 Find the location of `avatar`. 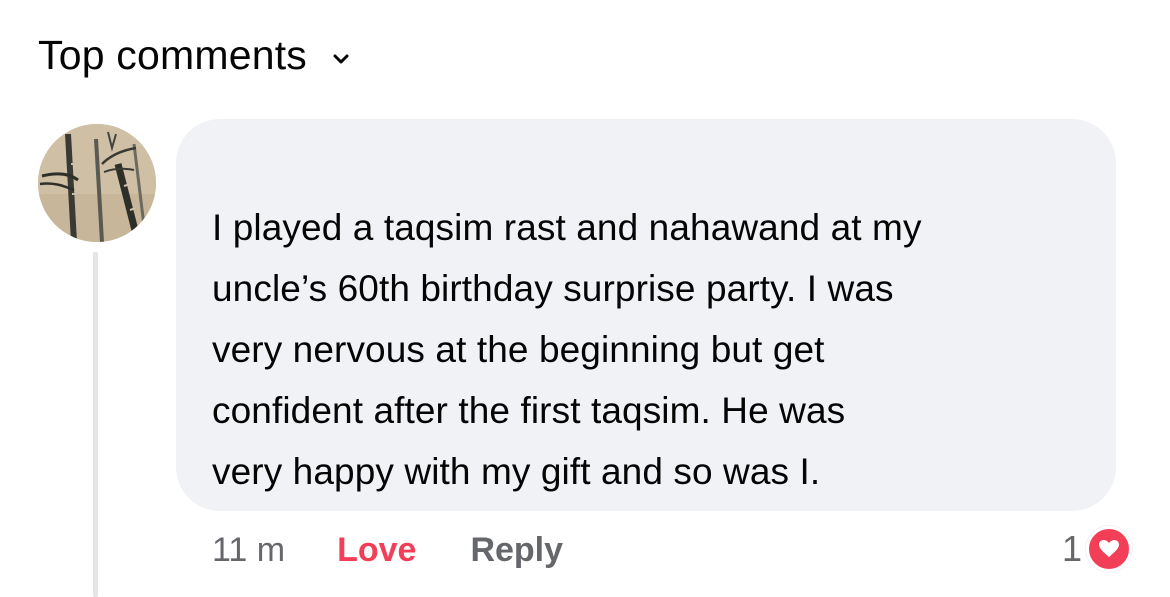

avatar is located at coordinates (97, 183).